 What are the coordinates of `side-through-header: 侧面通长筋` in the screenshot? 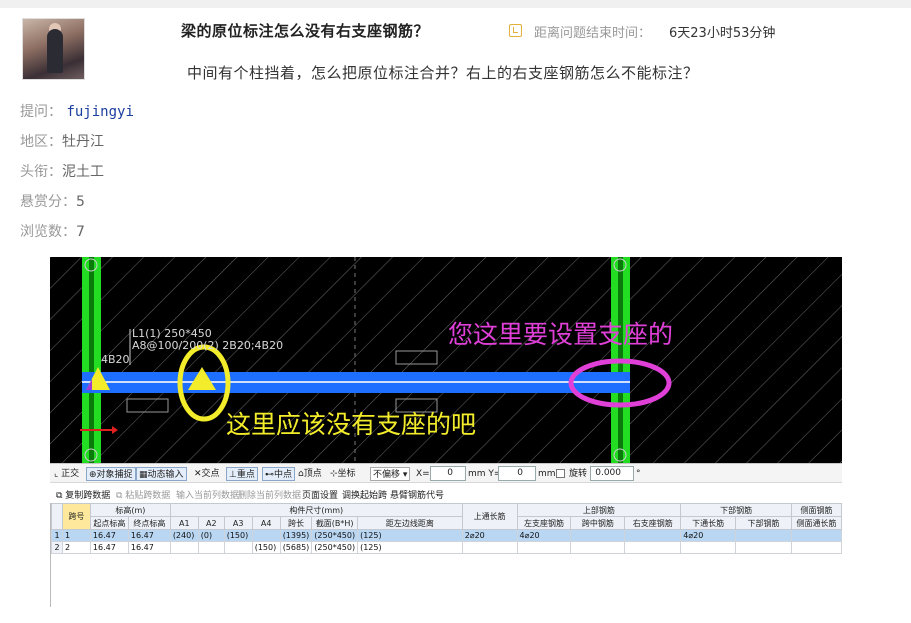 It's located at (816, 523).